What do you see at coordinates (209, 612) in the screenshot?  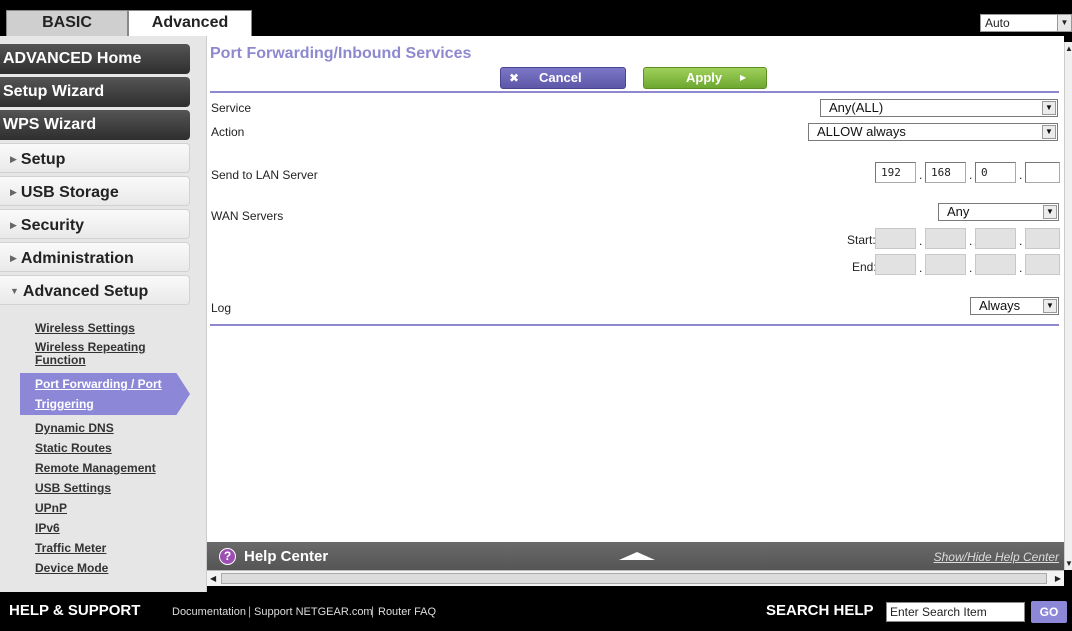 I see `documentation-link: Documentation` at bounding box center [209, 612].